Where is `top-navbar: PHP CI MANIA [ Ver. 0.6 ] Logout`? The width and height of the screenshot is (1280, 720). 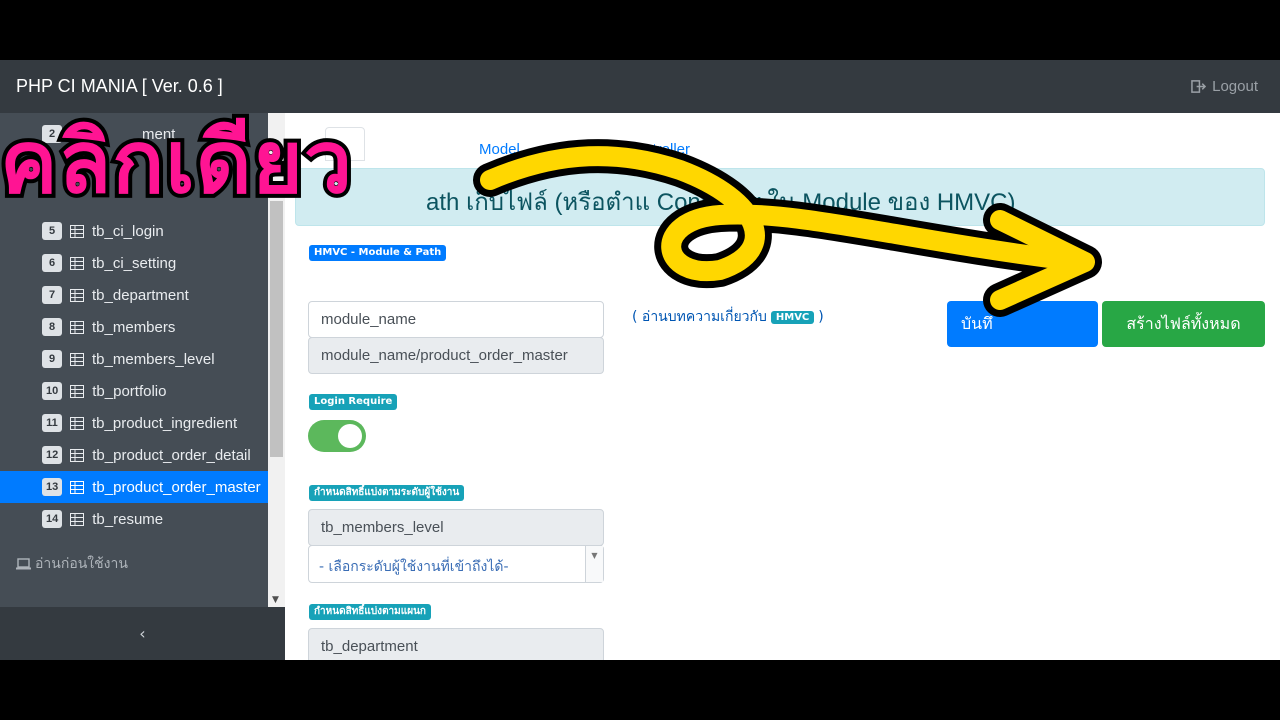
top-navbar: PHP CI MANIA [ Ver. 0.6 ] Logout is located at coordinates (640, 86).